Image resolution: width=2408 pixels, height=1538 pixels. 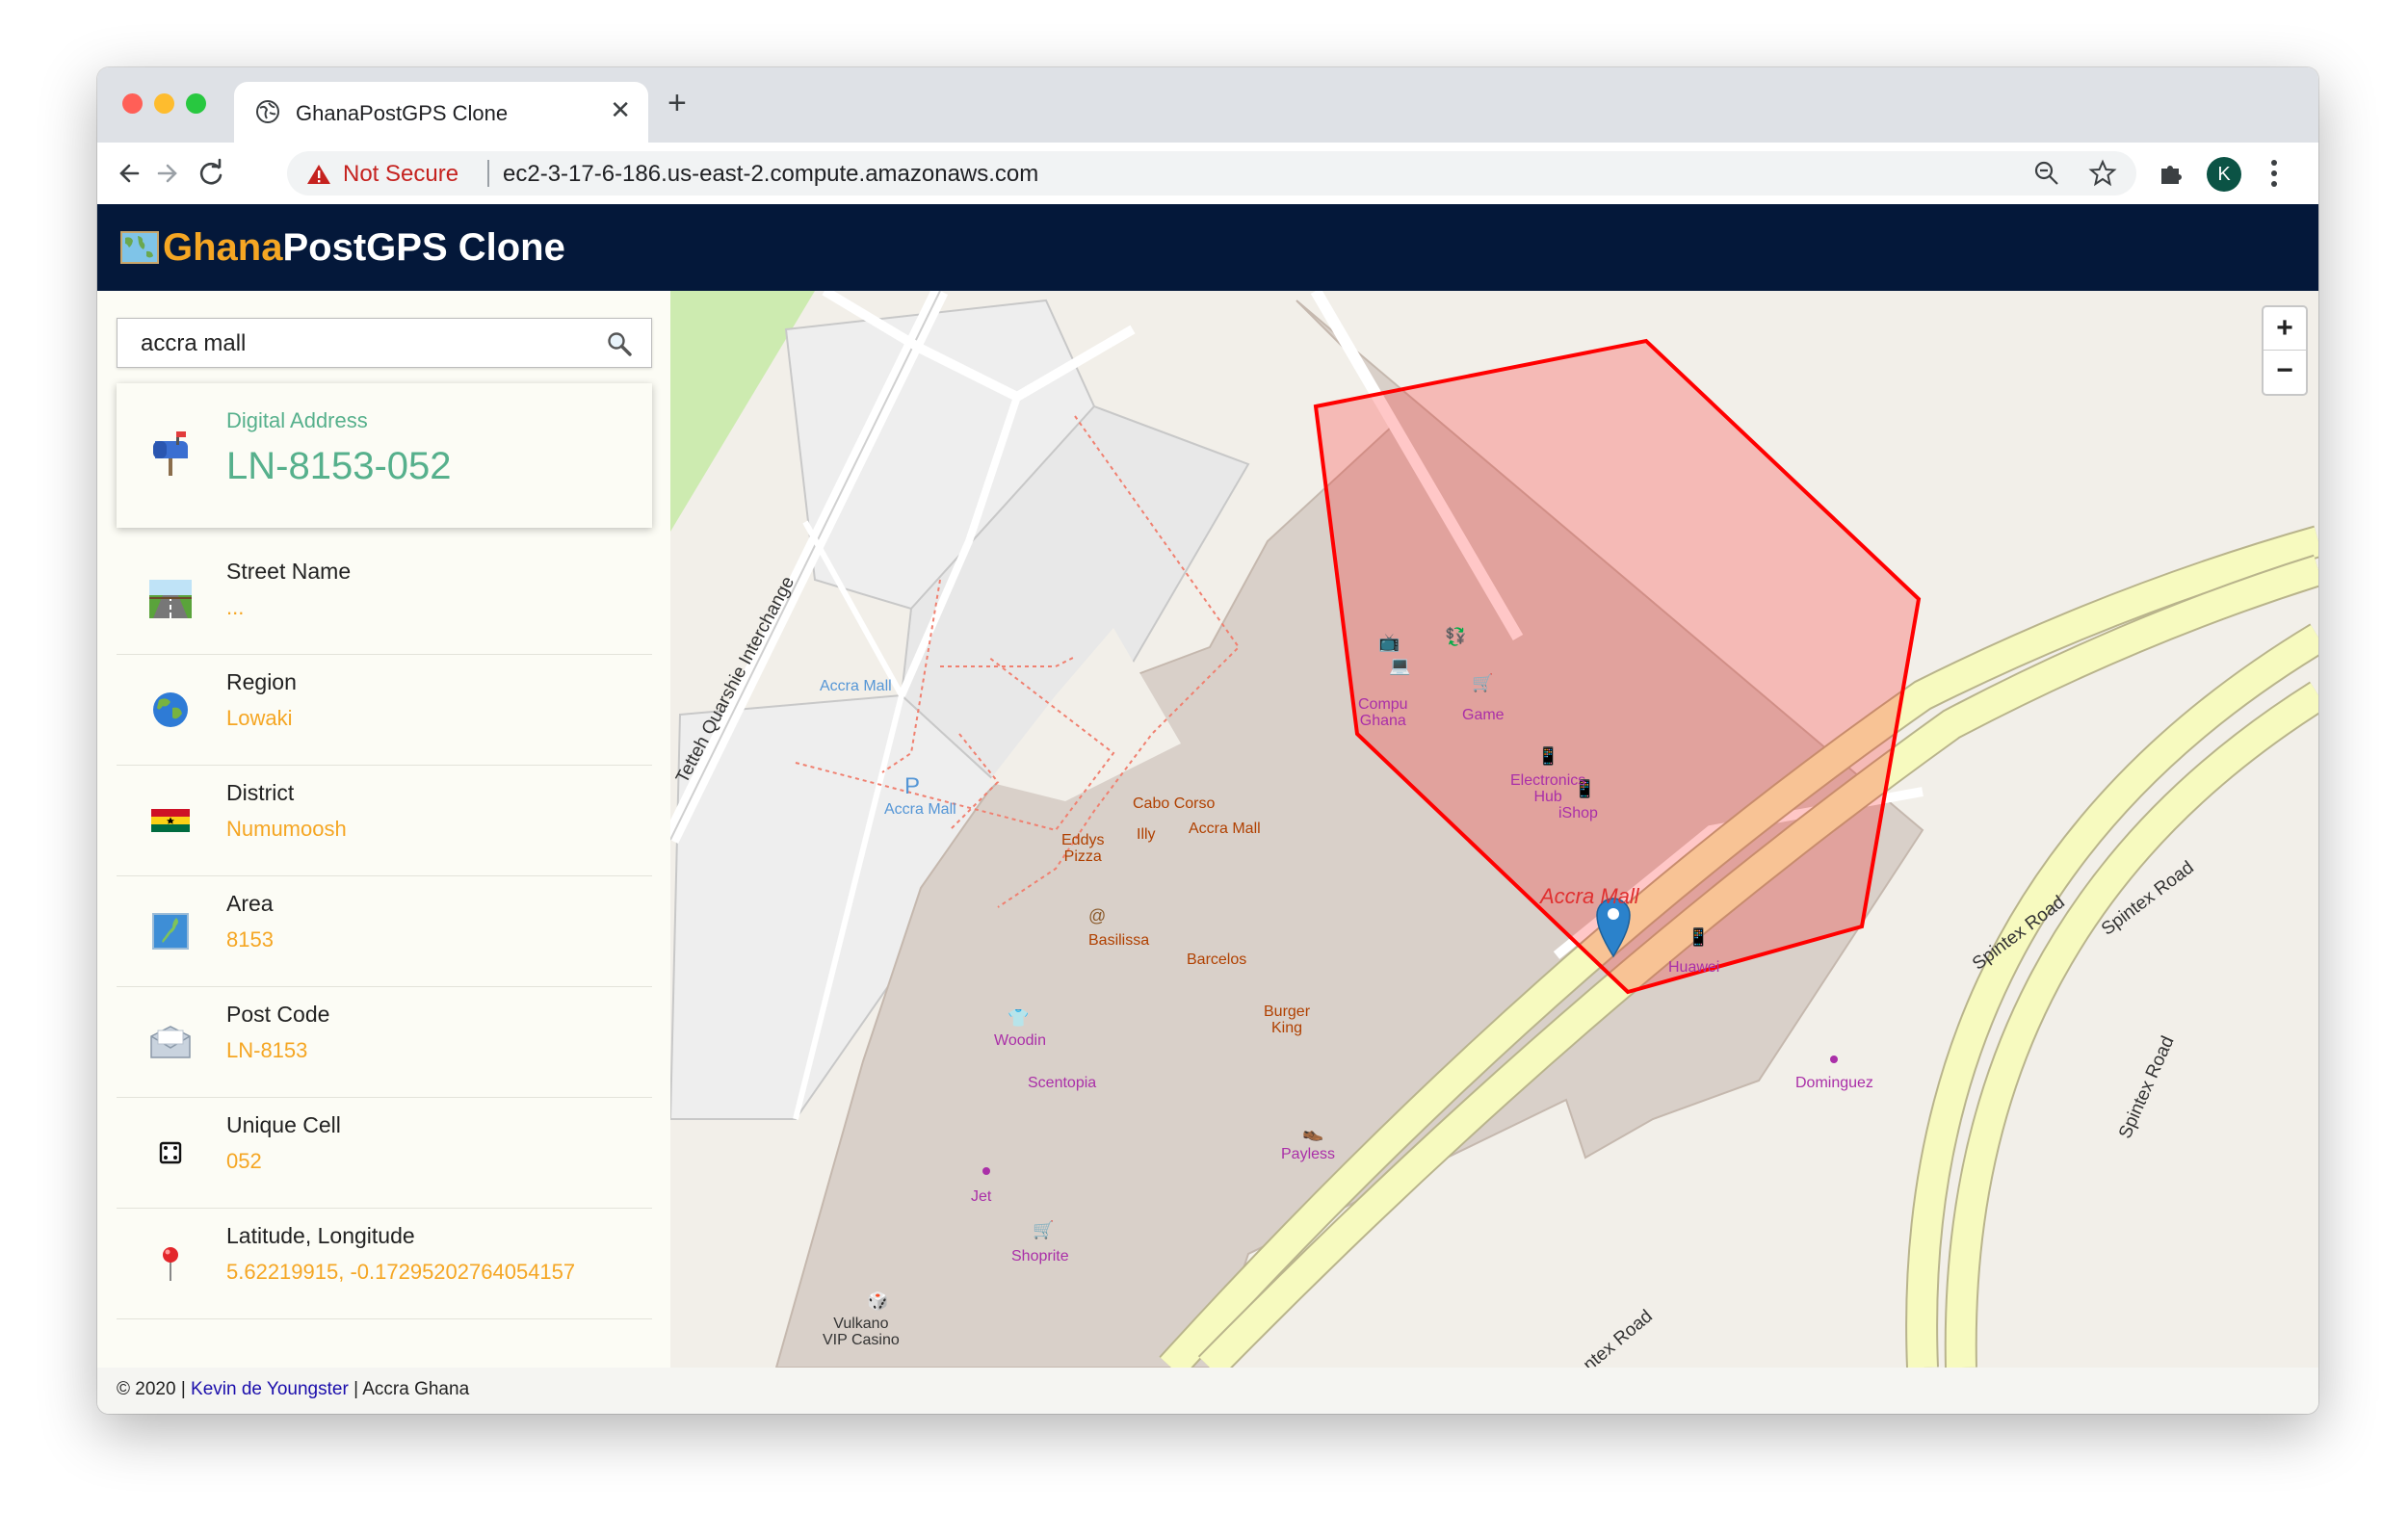 What do you see at coordinates (170, 931) in the screenshot?
I see `map-icon` at bounding box center [170, 931].